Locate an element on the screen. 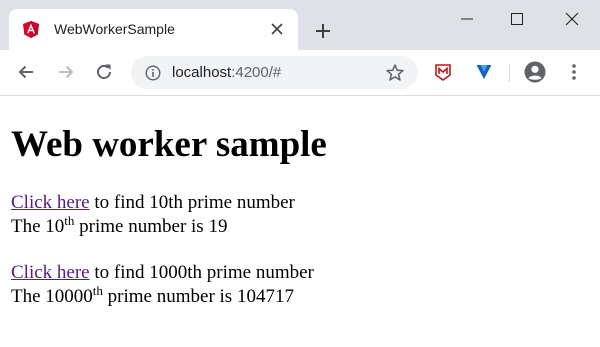  result-10000th-prime: The 10000th prime number is 104717 is located at coordinates (152, 295).